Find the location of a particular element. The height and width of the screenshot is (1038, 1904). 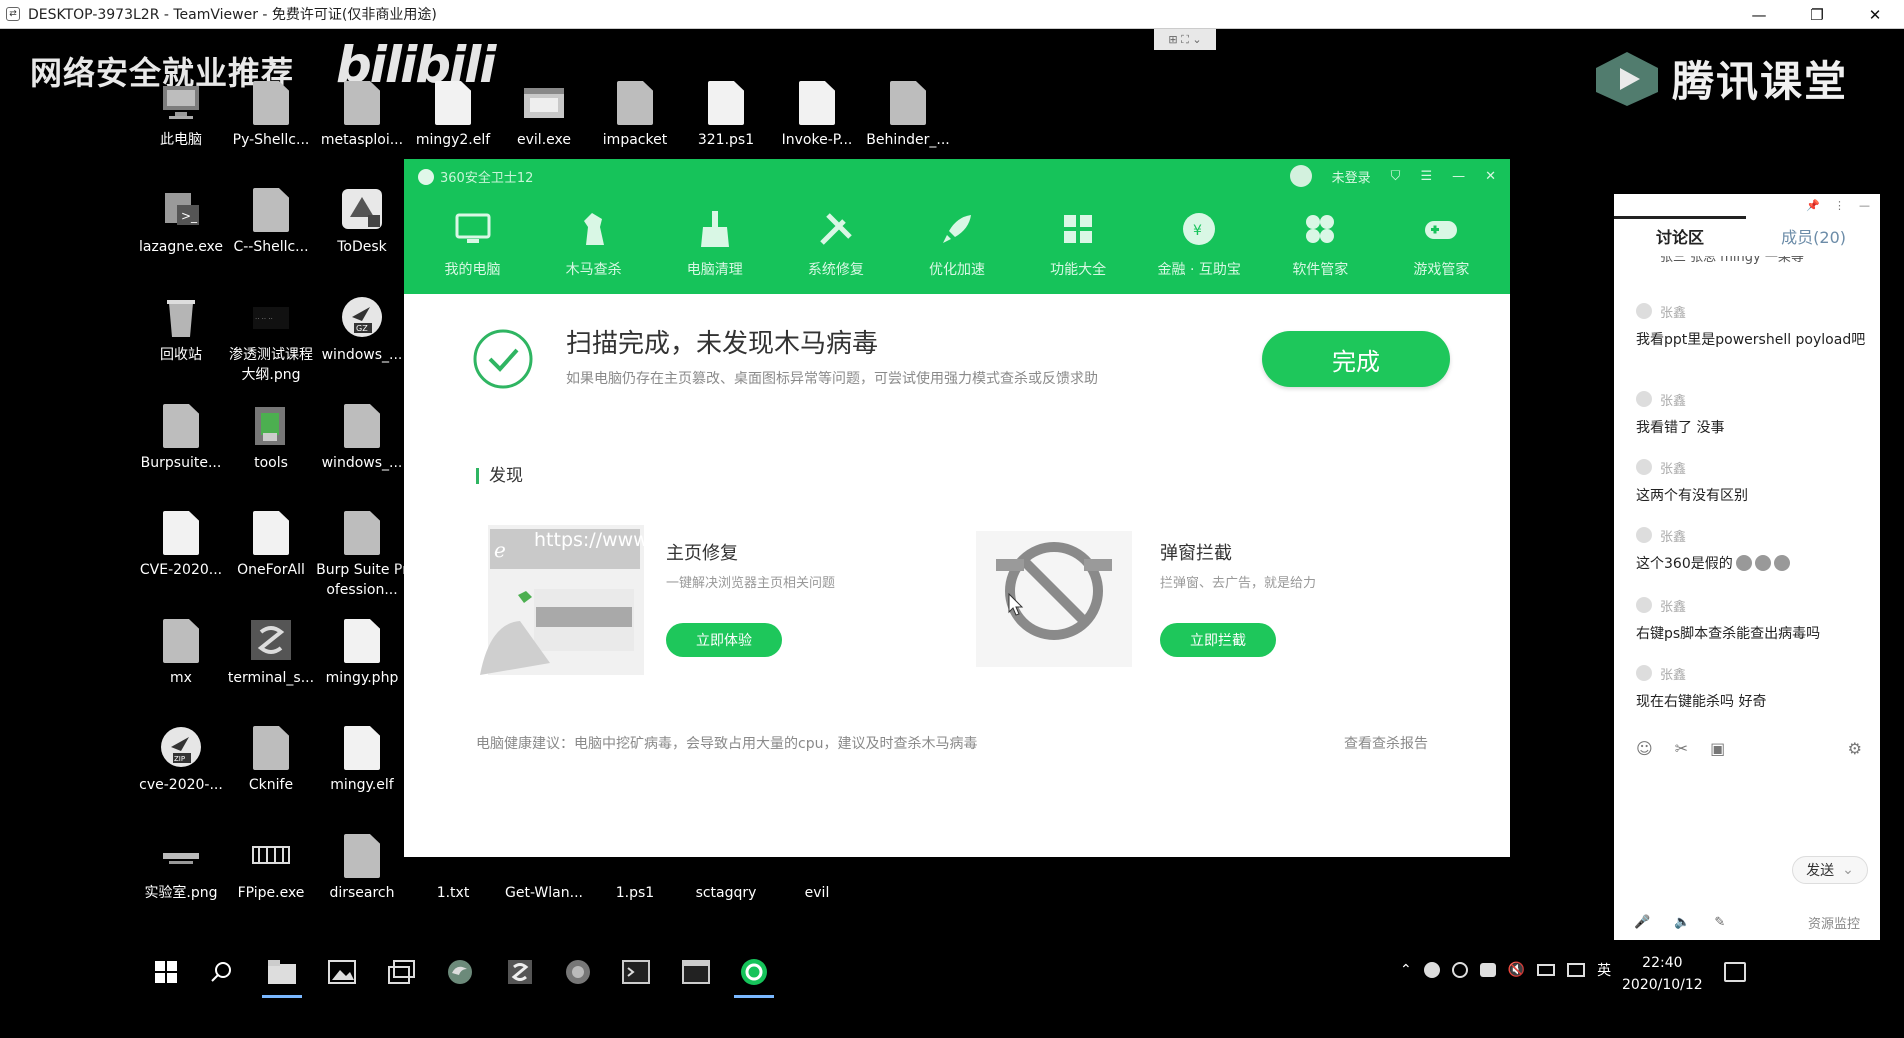

volume-muted-icon: 🔇 is located at coordinates (1516, 970).